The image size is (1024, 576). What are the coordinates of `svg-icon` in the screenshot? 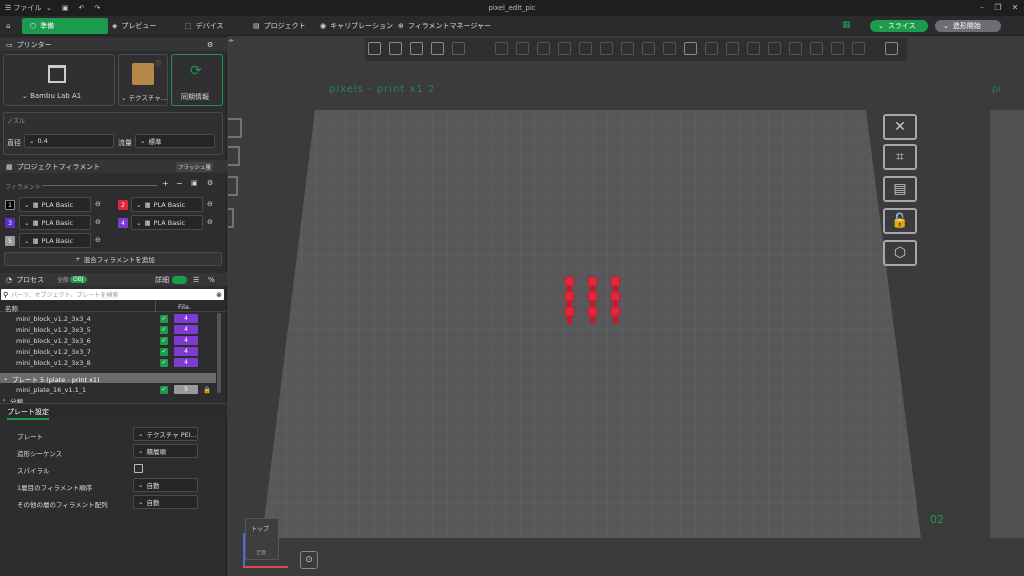 It's located at (711, 48).